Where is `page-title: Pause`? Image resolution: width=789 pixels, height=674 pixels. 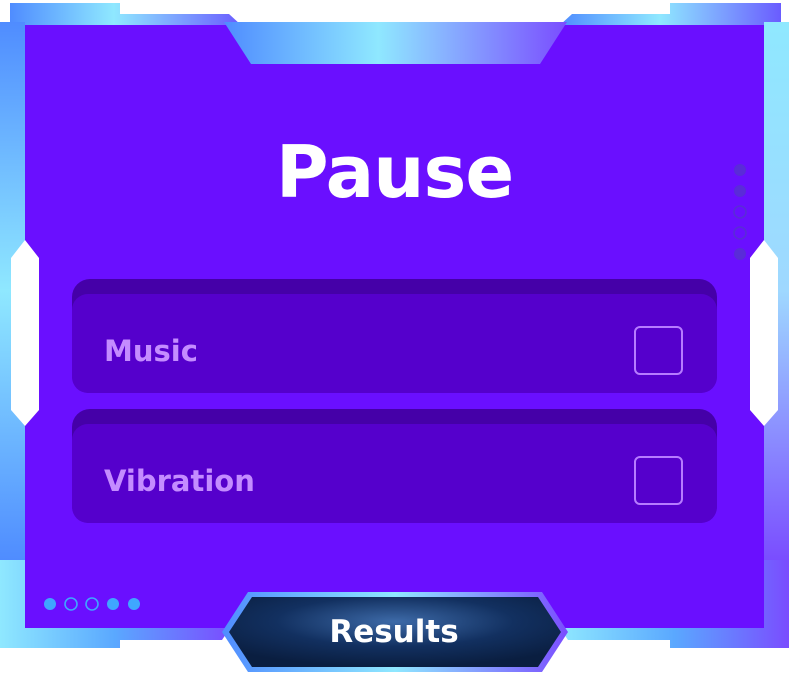
page-title: Pause is located at coordinates (394, 172).